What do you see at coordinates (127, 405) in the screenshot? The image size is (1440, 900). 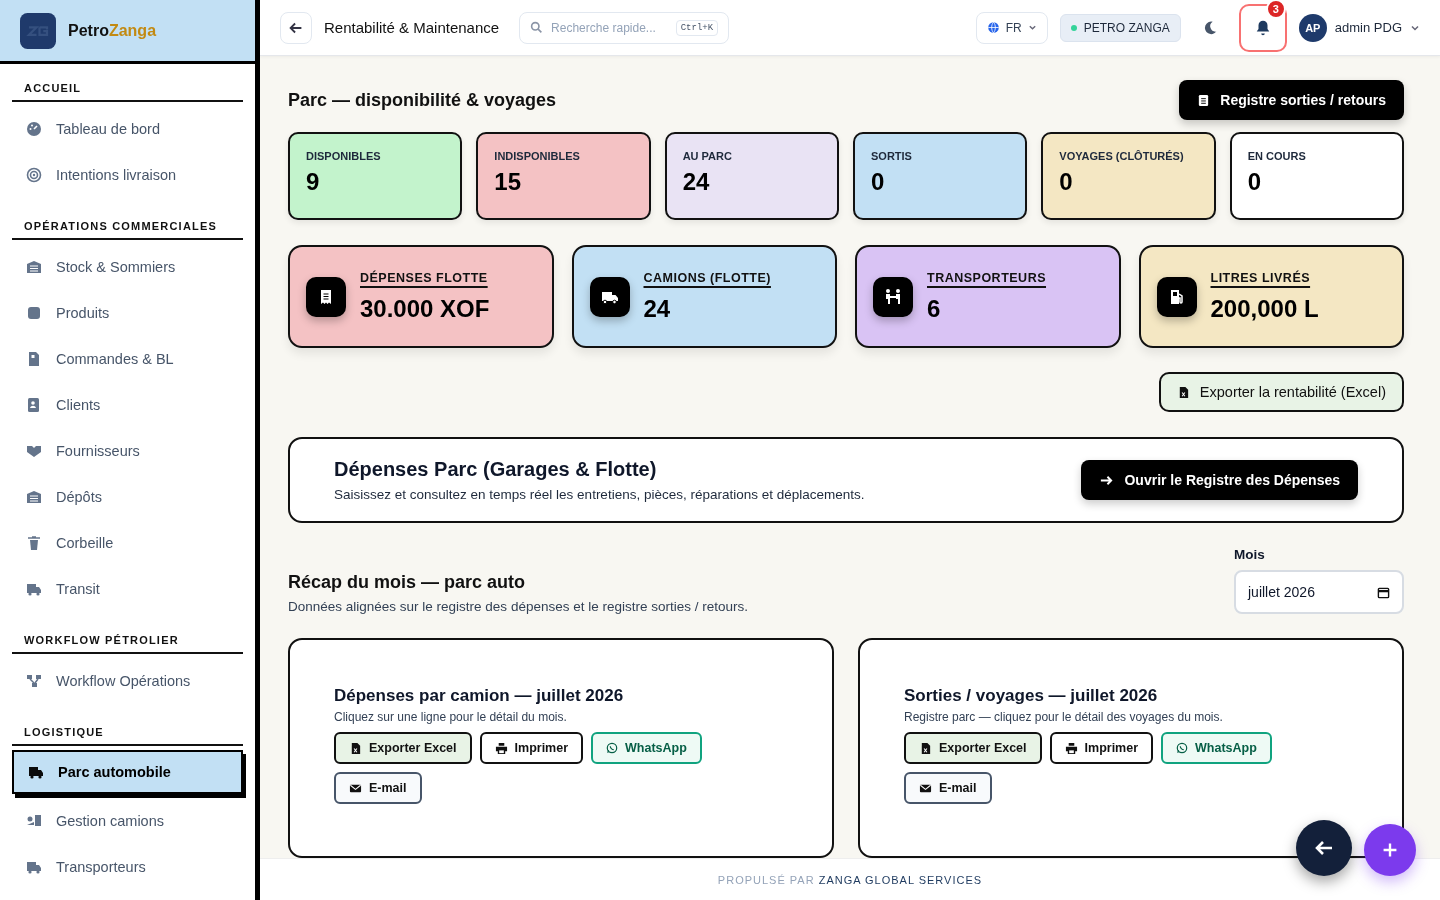 I see `sidebar-item: Clients` at bounding box center [127, 405].